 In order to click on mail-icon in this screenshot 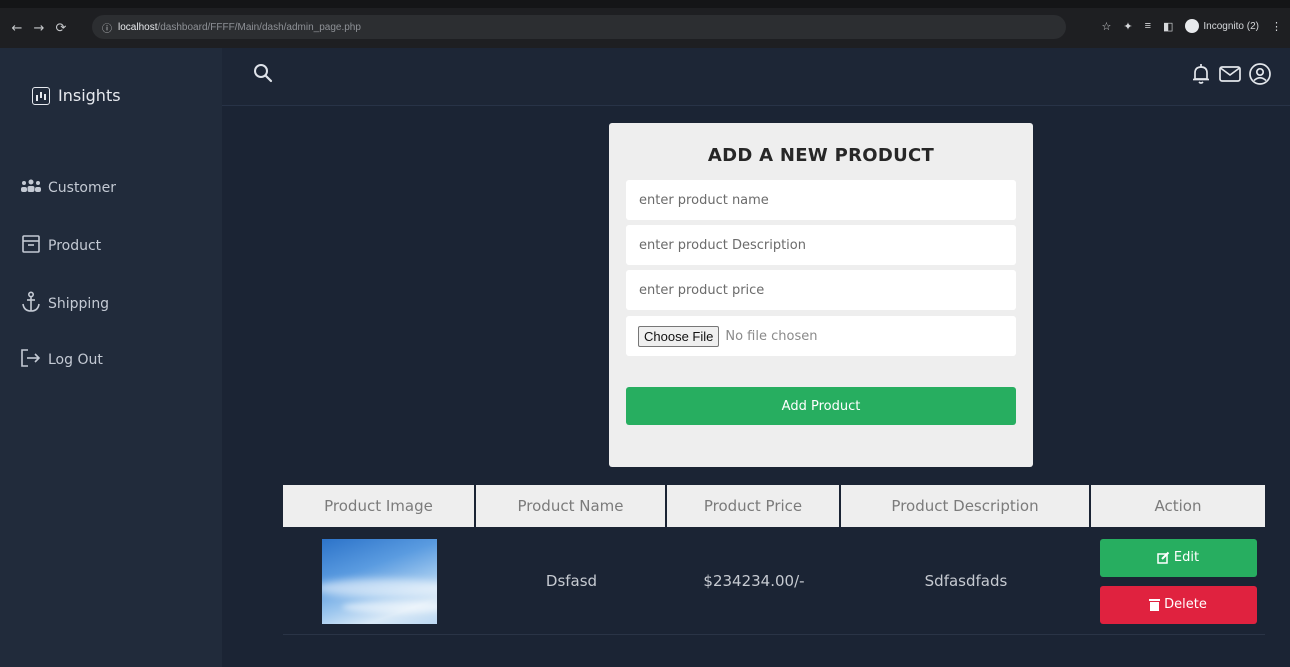, I will do `click(1230, 76)`.